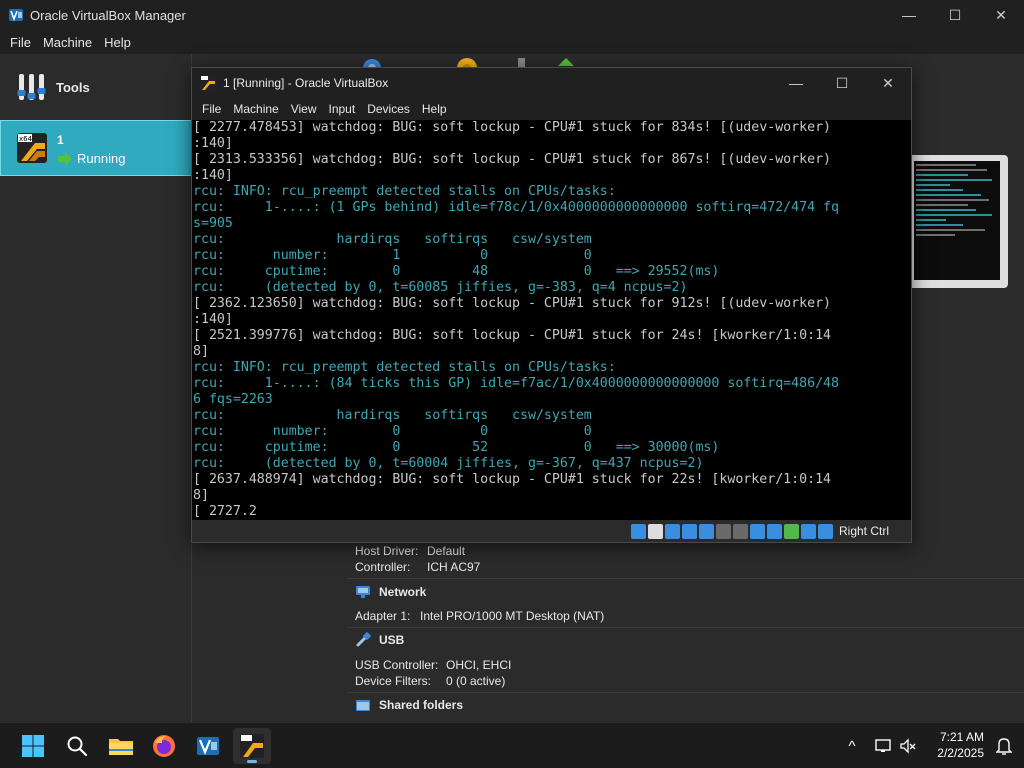  Describe the element at coordinates (791, 531) in the screenshot. I see `cpu-activity-icon` at that location.